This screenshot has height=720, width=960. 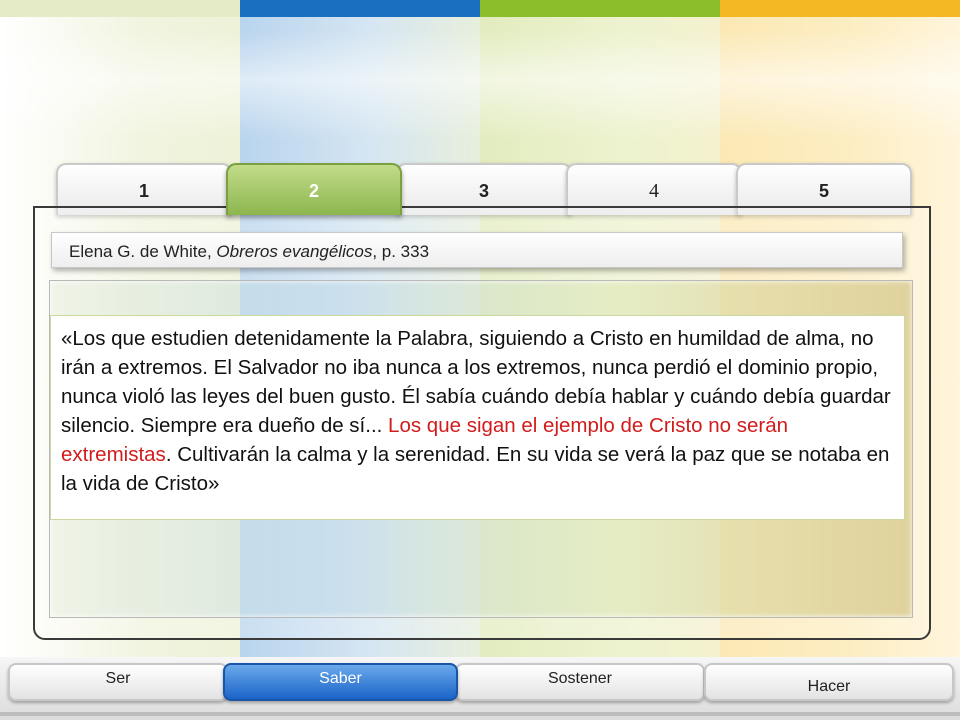 I want to click on nav-label: Hacer, so click(x=829, y=686).